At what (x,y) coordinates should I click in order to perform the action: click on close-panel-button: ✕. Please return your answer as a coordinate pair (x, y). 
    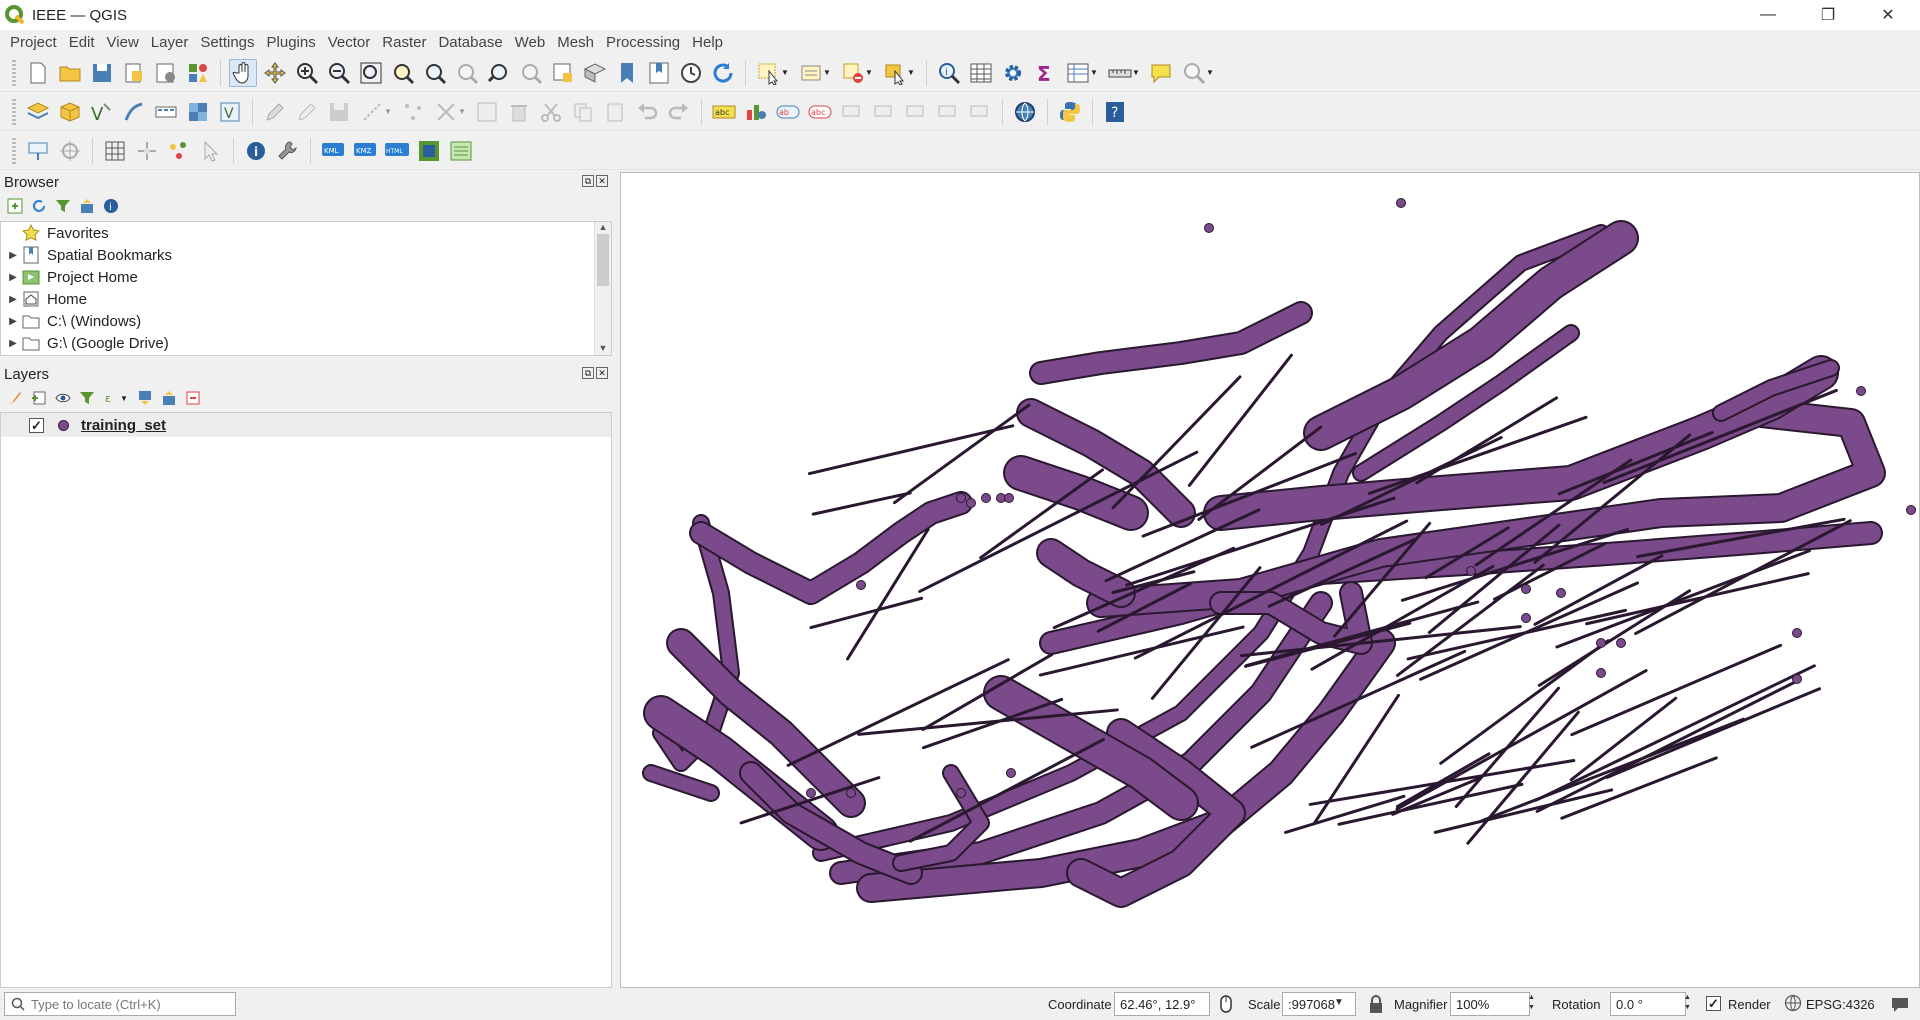
    Looking at the image, I should click on (602, 181).